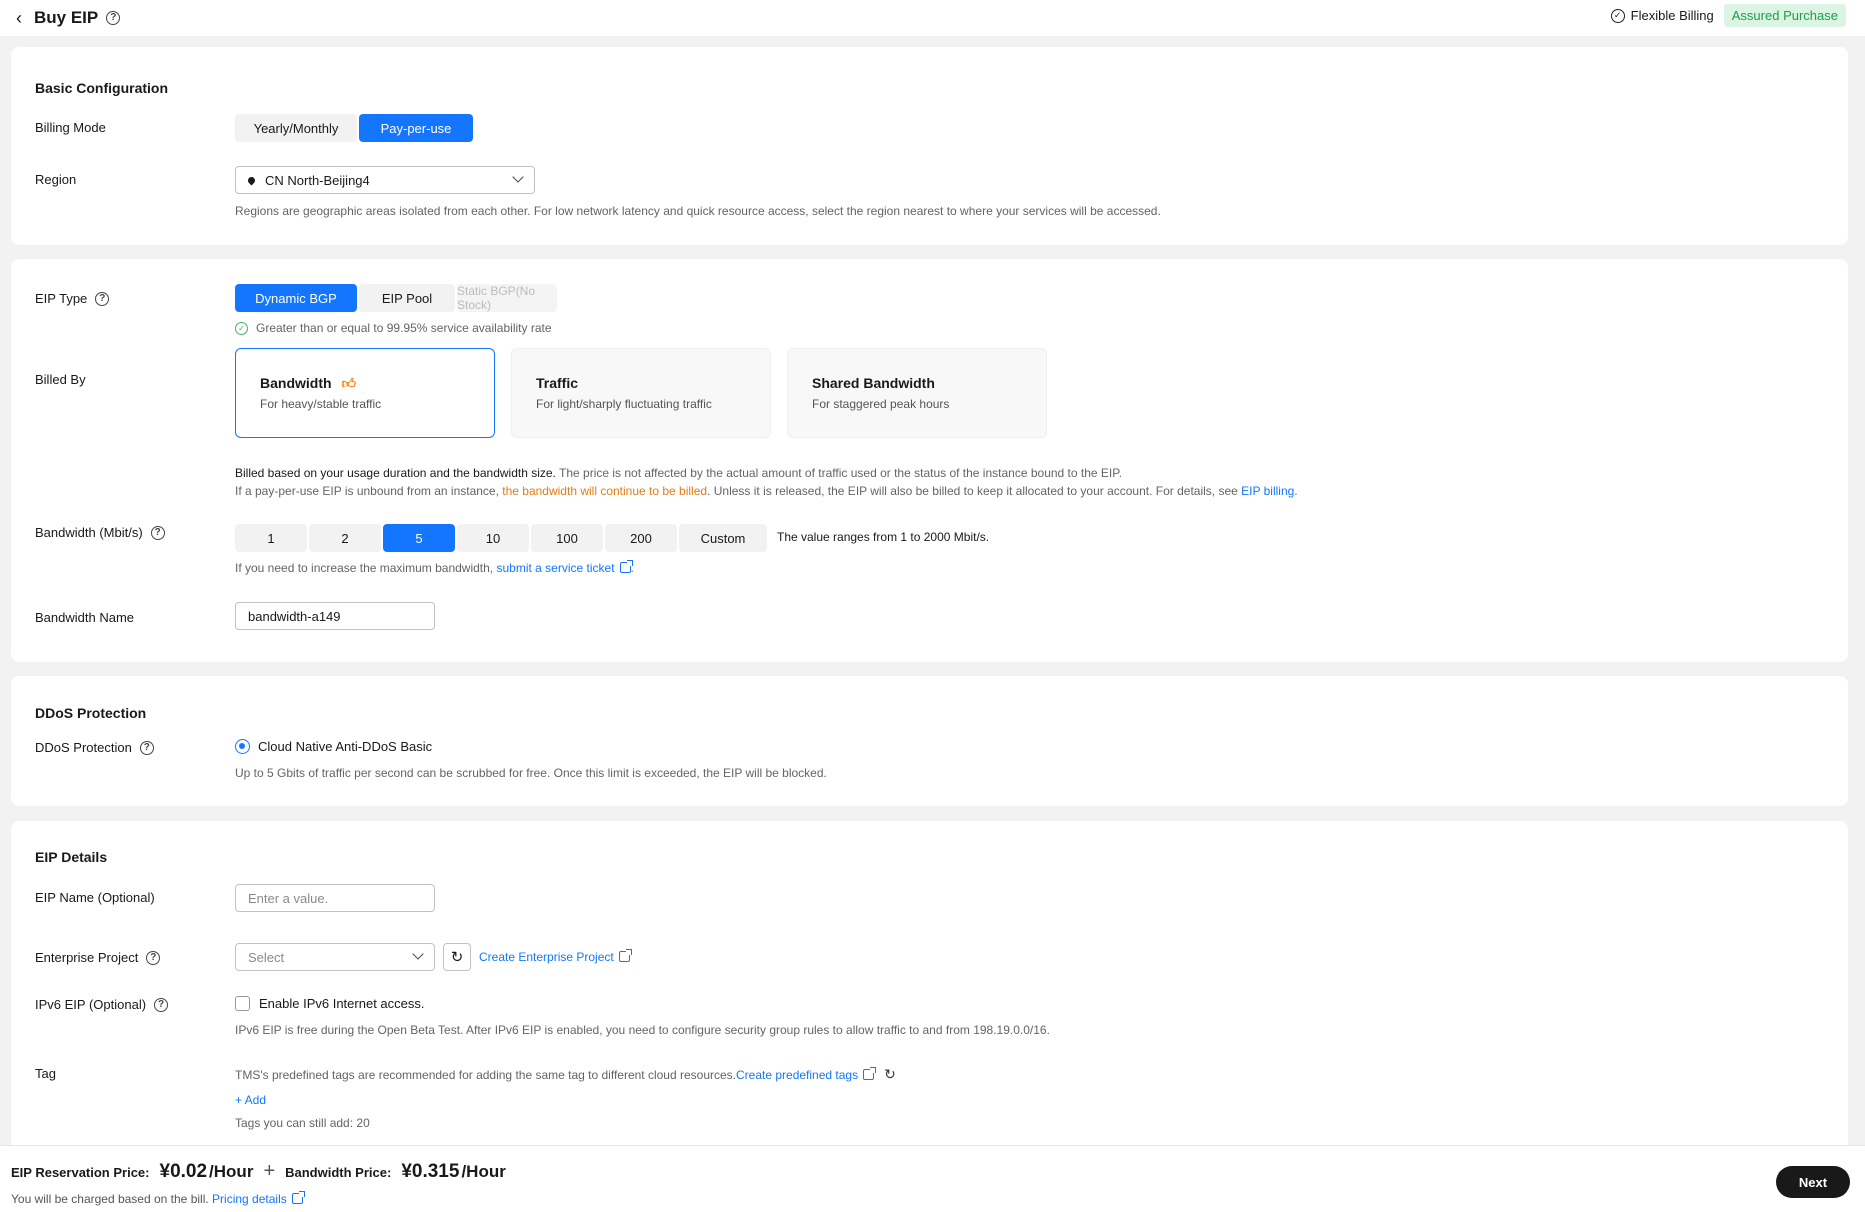 This screenshot has height=1212, width=1865. I want to click on ddos-option-label: Cloud Native Anti-DDoS Basic, so click(345, 746).